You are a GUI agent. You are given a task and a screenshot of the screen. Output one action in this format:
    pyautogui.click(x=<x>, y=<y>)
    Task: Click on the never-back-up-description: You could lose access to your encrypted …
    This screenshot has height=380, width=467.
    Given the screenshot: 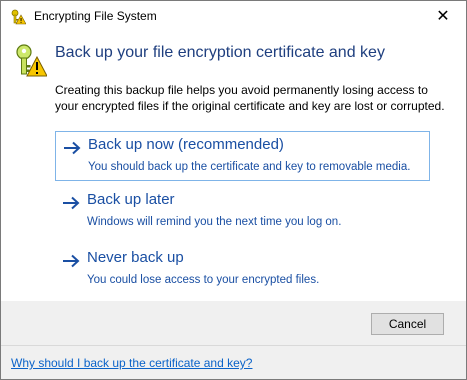 What is the action you would take?
    pyautogui.click(x=203, y=280)
    